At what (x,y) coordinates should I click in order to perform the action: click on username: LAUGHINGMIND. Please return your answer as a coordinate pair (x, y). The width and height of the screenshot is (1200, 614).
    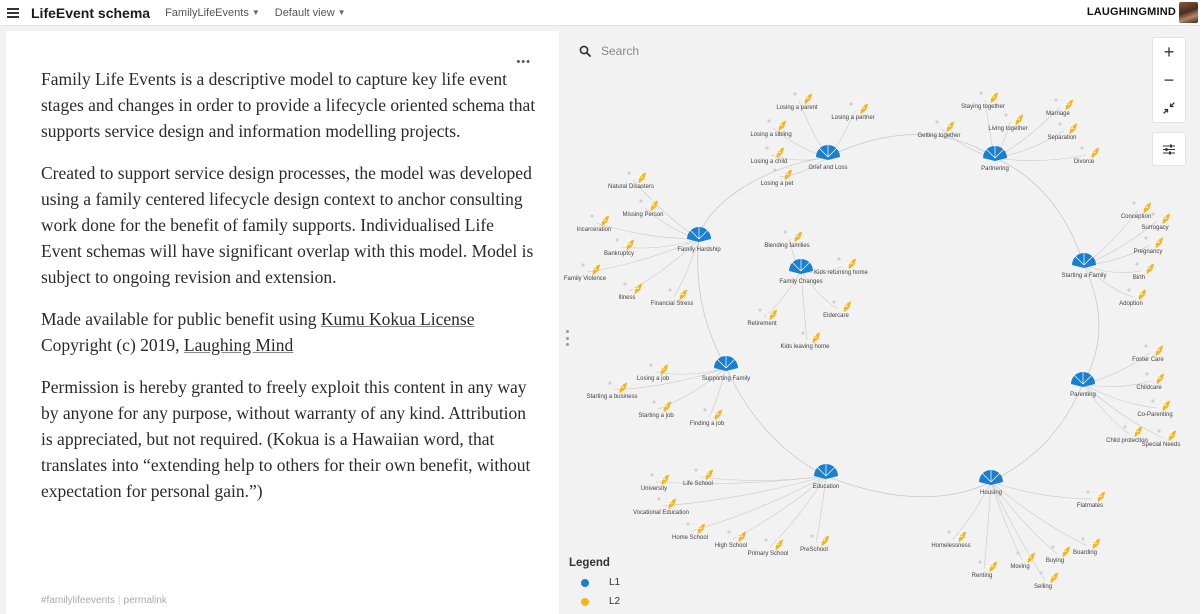
    Looking at the image, I should click on (1131, 12).